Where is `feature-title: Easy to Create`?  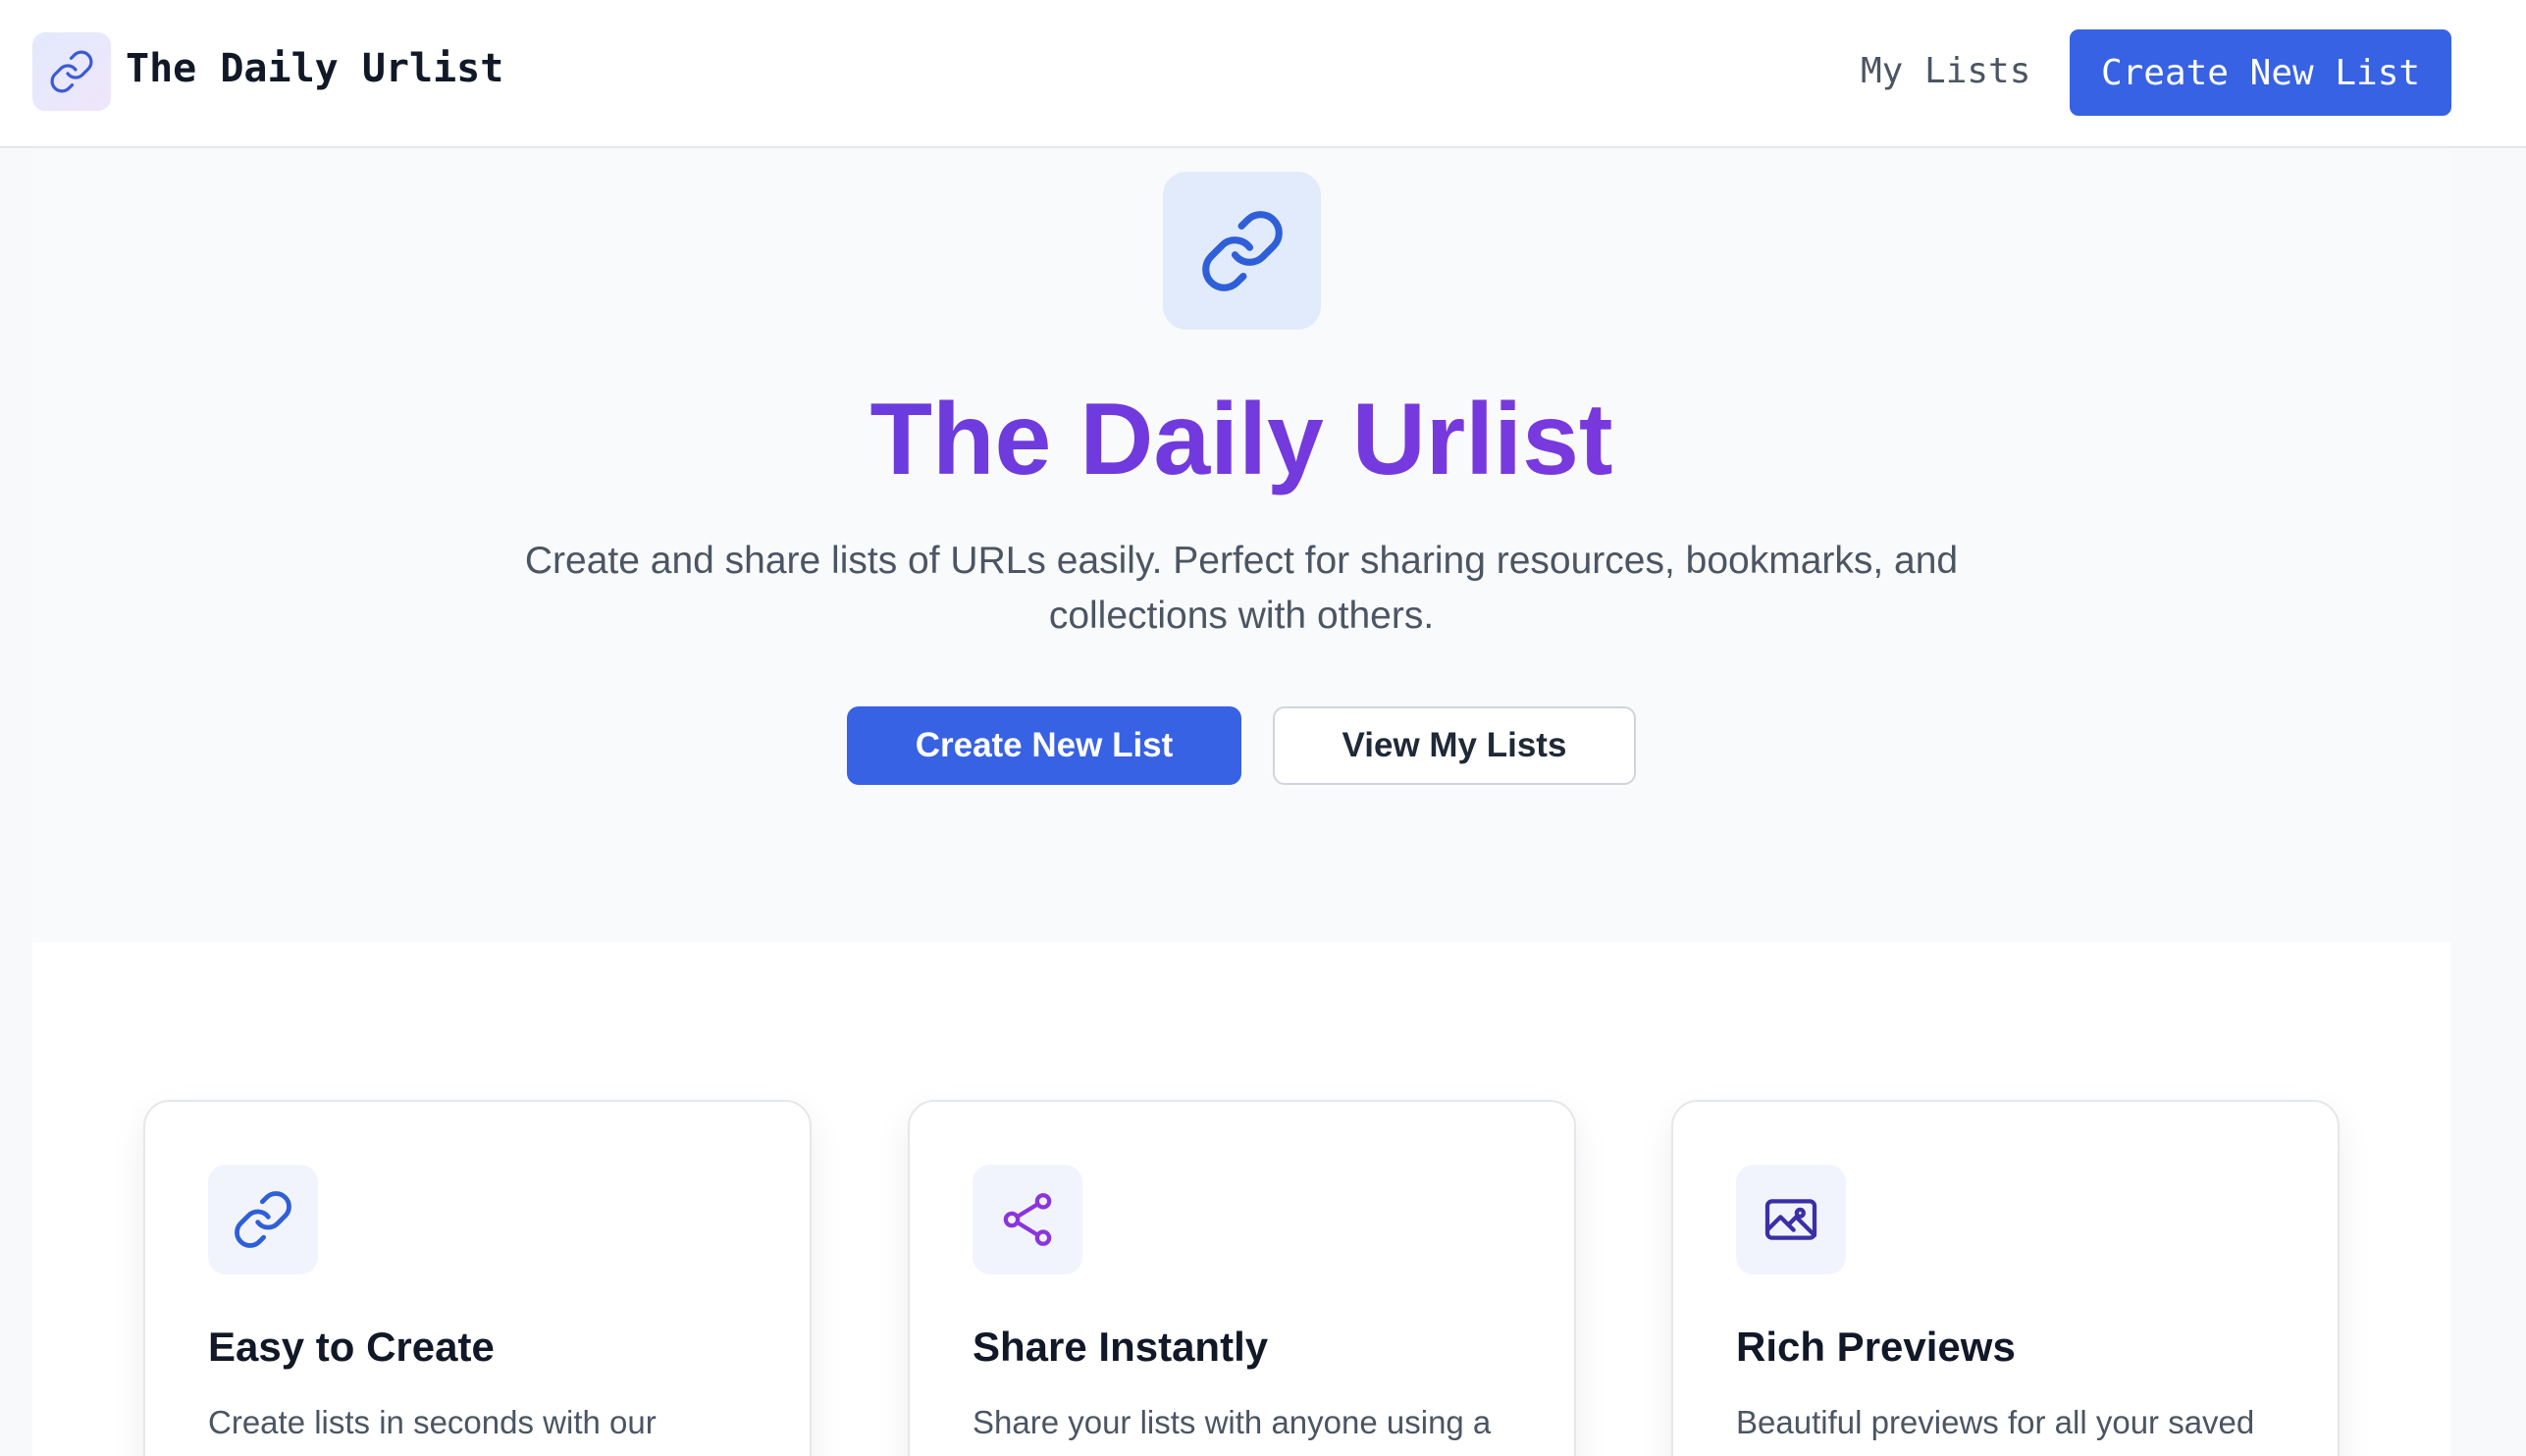 feature-title: Easy to Create is located at coordinates (351, 1347).